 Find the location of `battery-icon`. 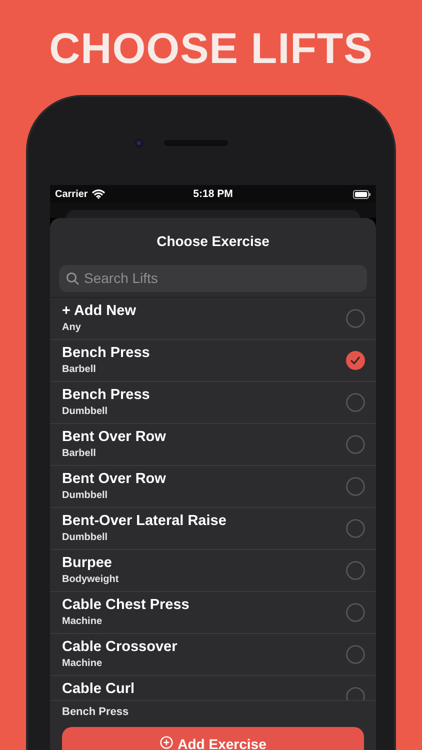

battery-icon is located at coordinates (362, 194).